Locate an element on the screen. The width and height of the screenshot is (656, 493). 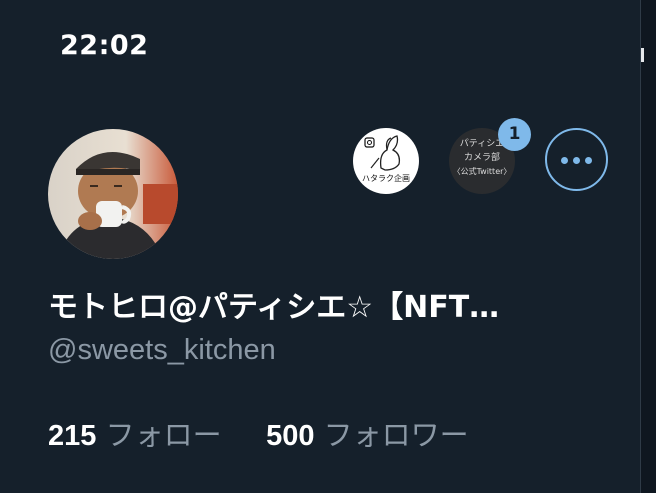
rabbit-illustration is located at coordinates (382, 153).